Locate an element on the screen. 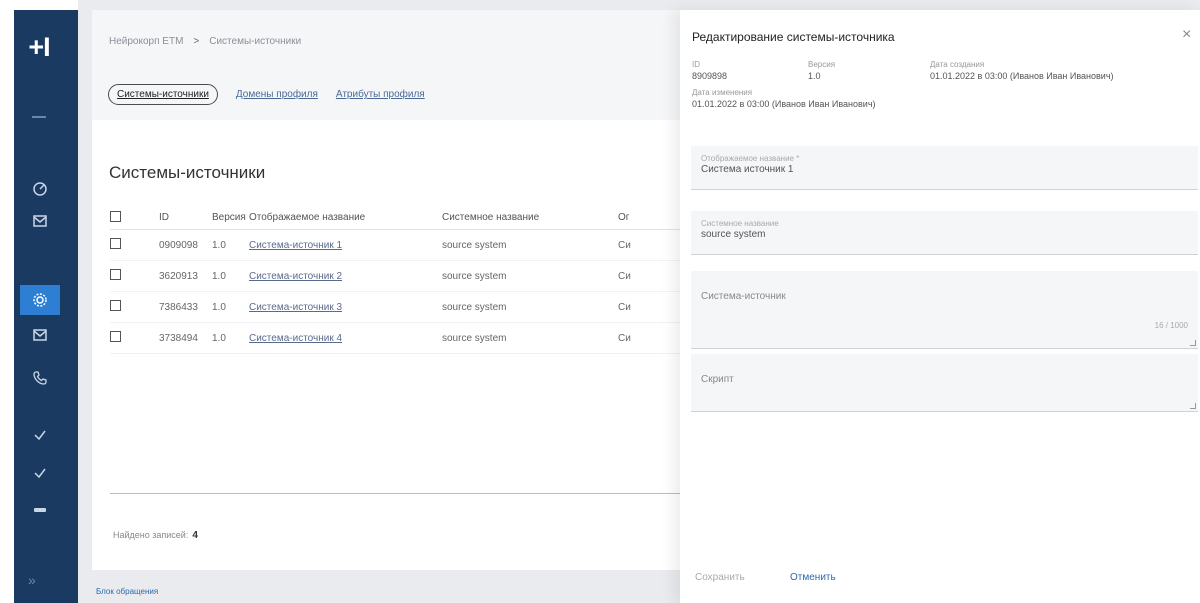  cell-id: 0909098 is located at coordinates (178, 245).